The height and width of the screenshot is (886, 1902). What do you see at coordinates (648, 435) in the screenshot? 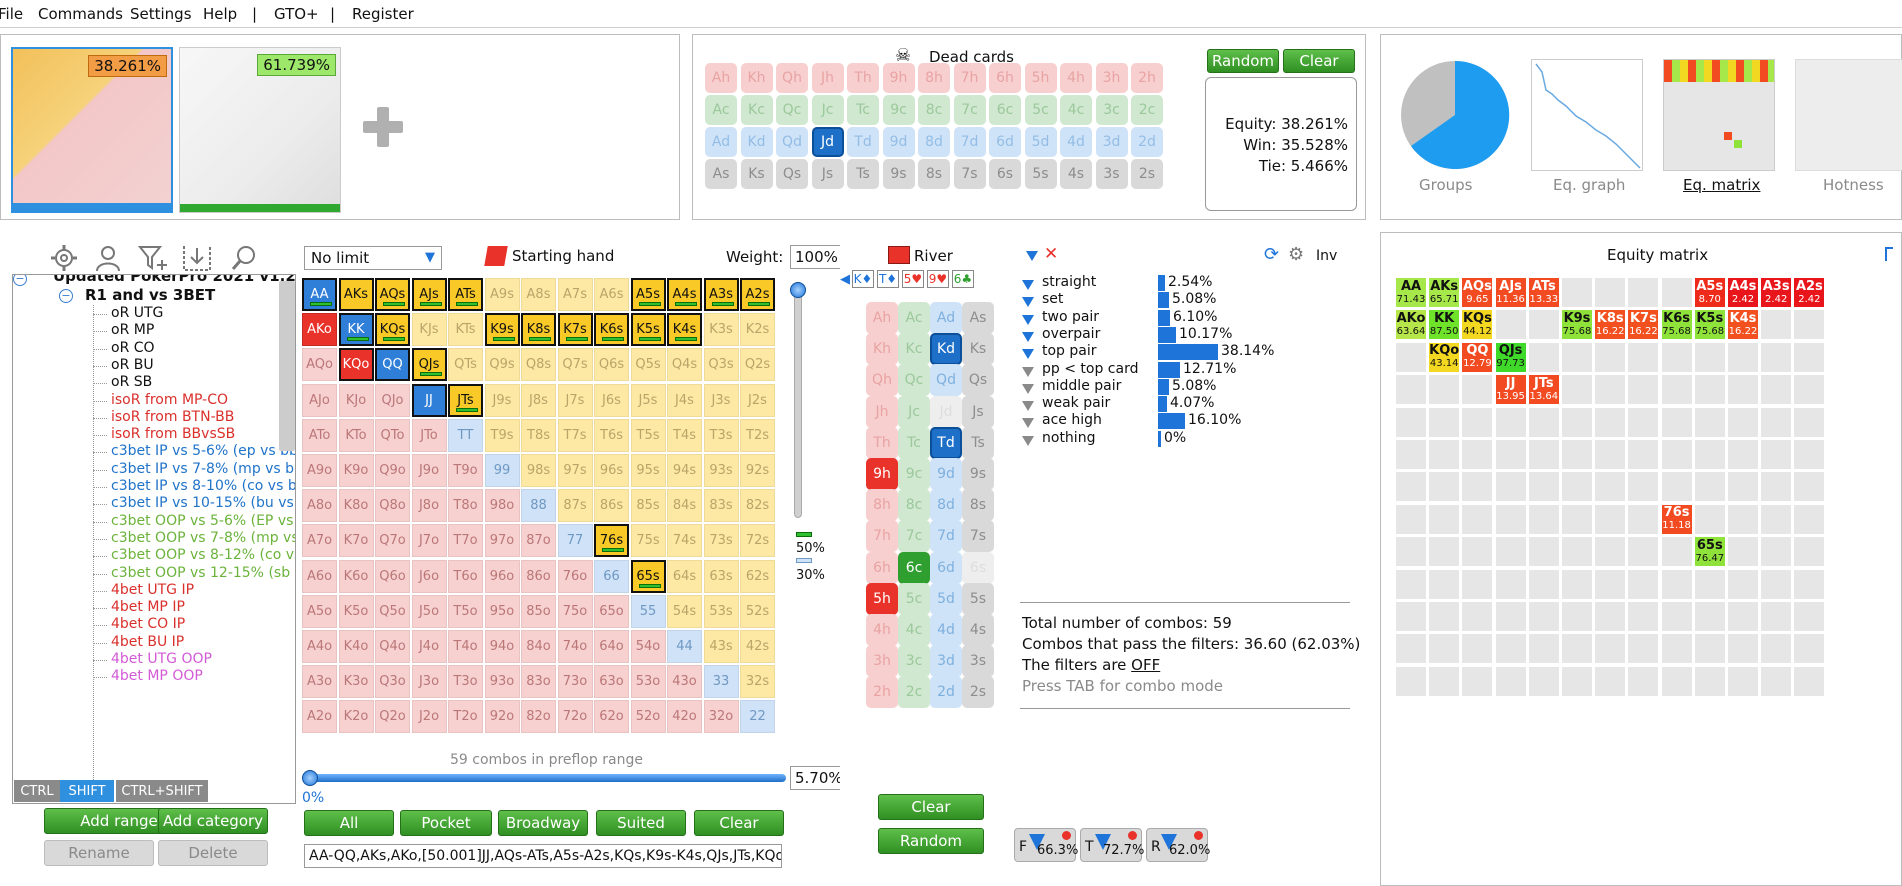
I see `hand-cell-T5s: T5s` at bounding box center [648, 435].